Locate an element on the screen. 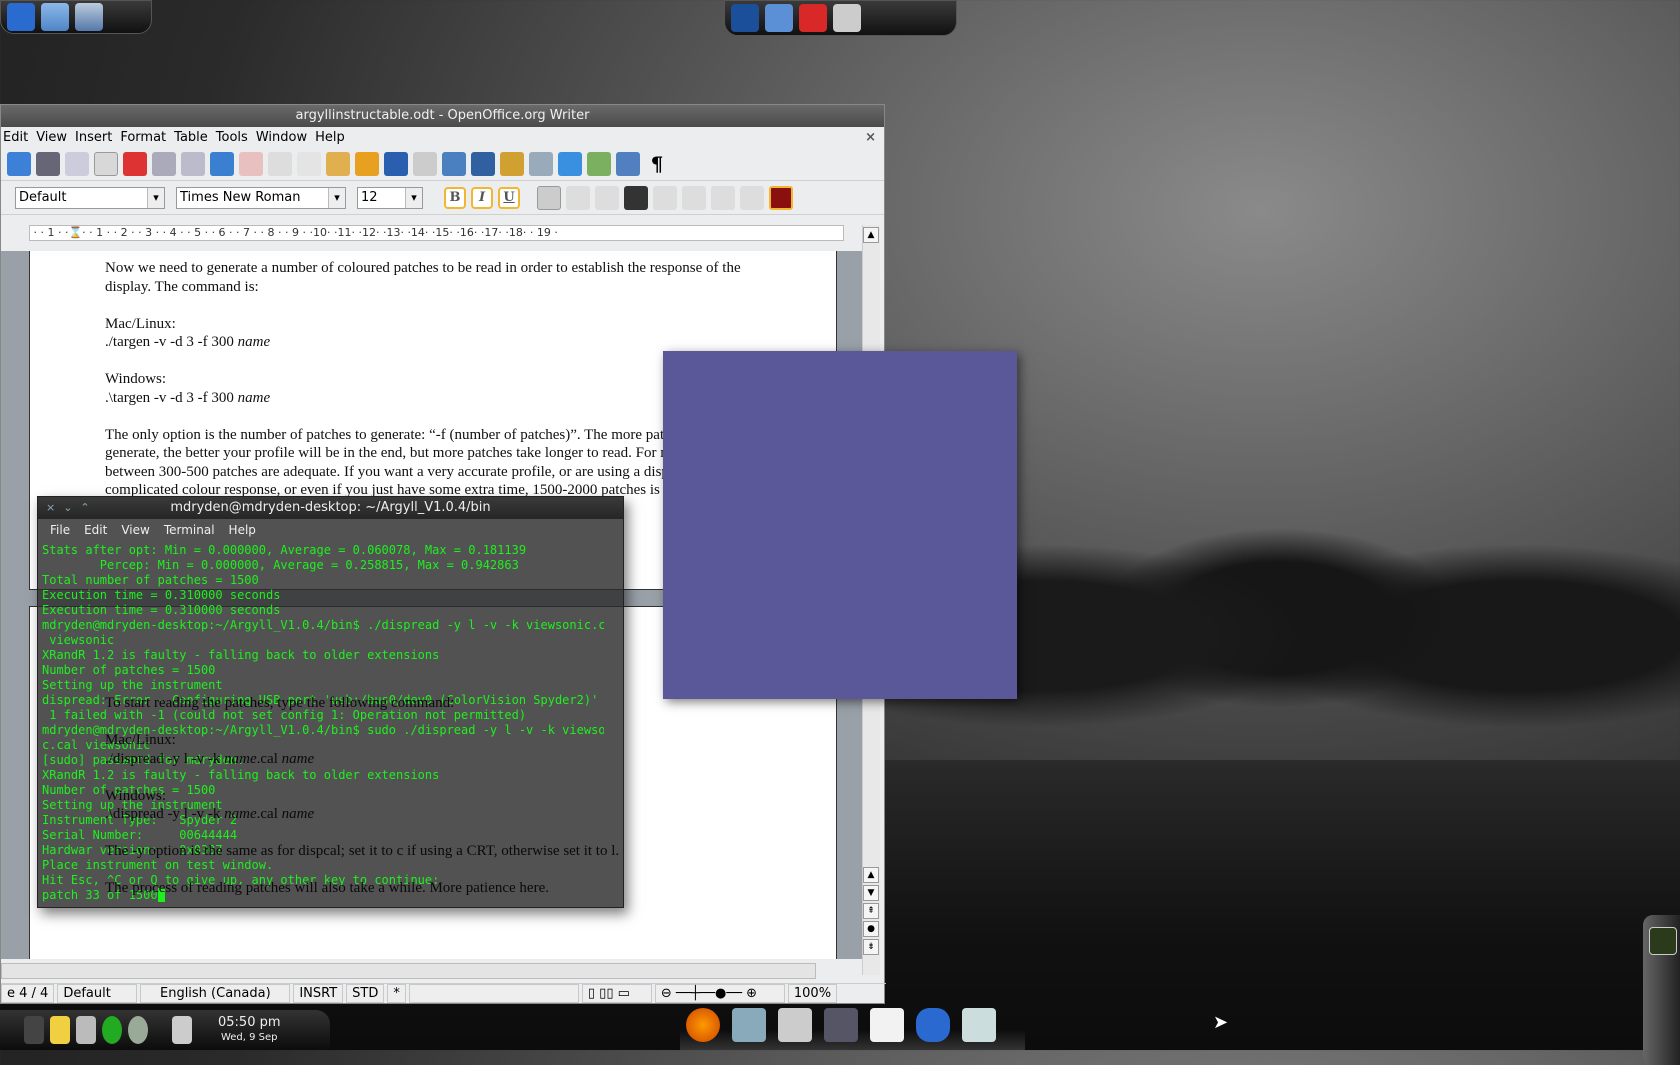 The height and width of the screenshot is (1065, 1680). export-pdf-icon is located at coordinates (135, 163).